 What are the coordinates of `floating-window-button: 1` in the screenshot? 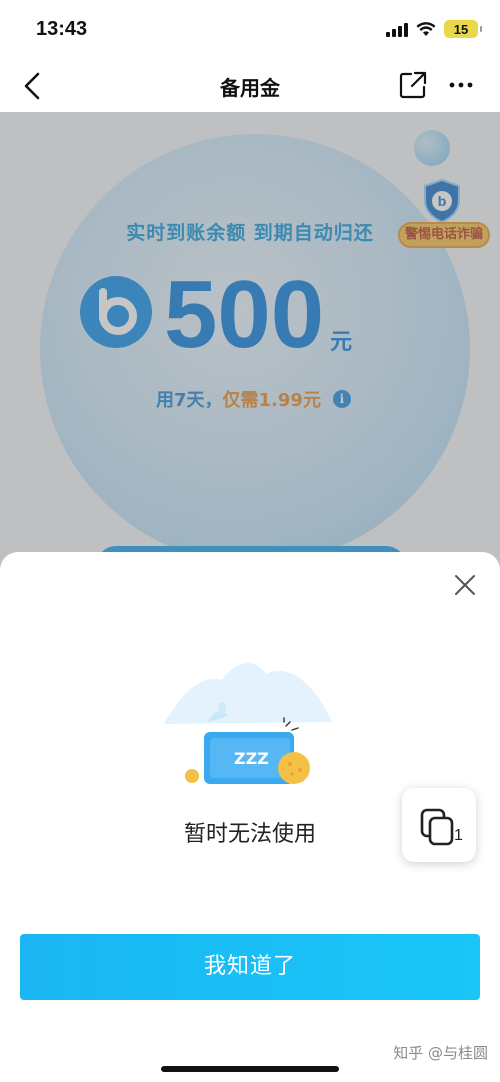 It's located at (439, 825).